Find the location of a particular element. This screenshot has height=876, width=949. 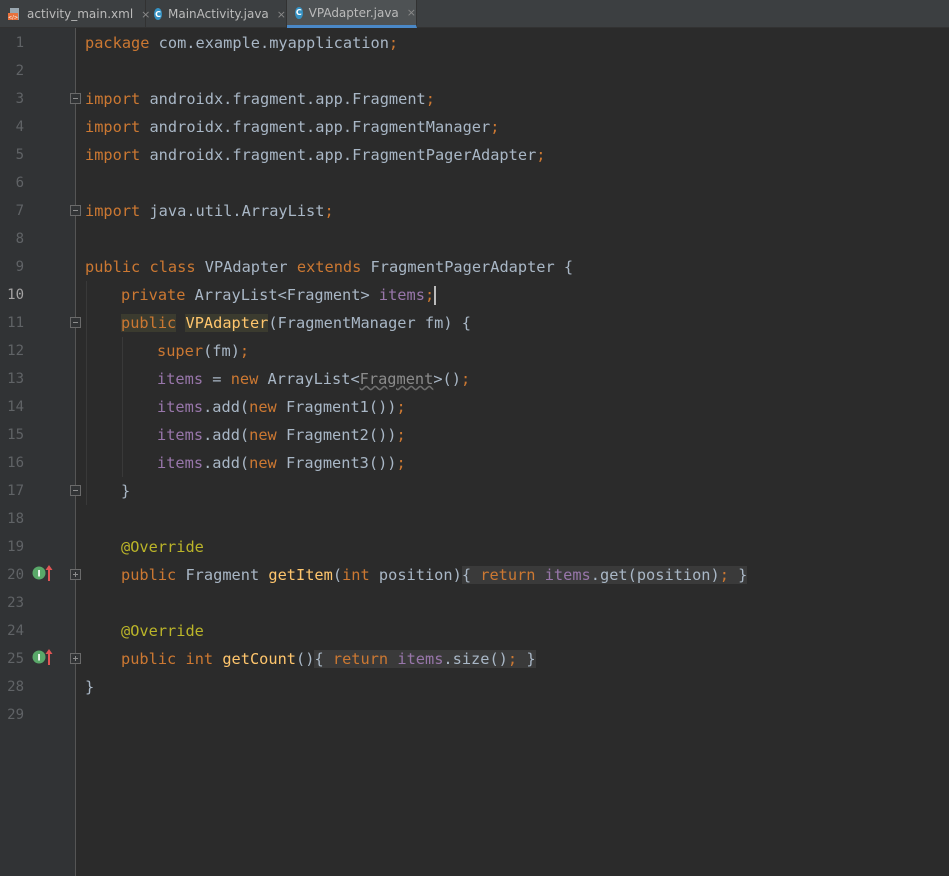

line-number: 5 is located at coordinates (19, 155).